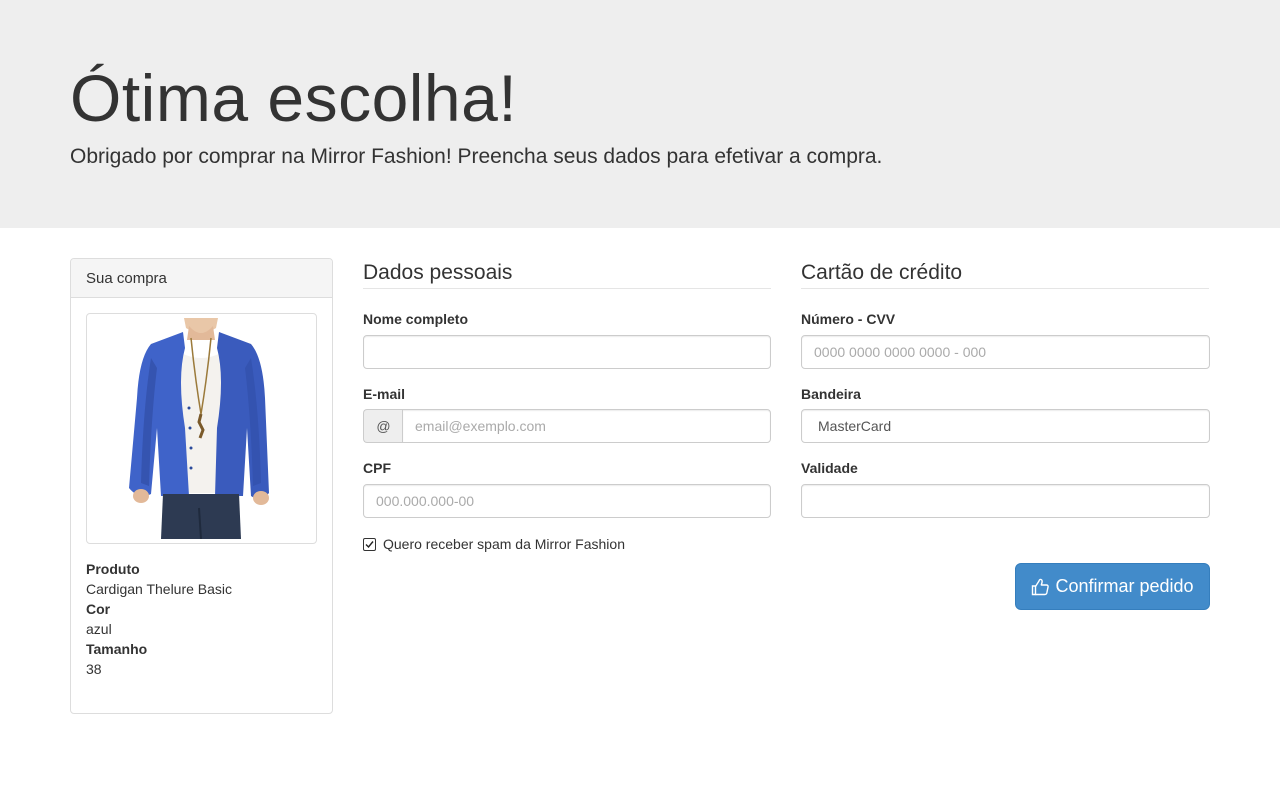 This screenshot has width=1280, height=800. I want to click on confirm-order-button: Confirmar pedido, so click(1112, 586).